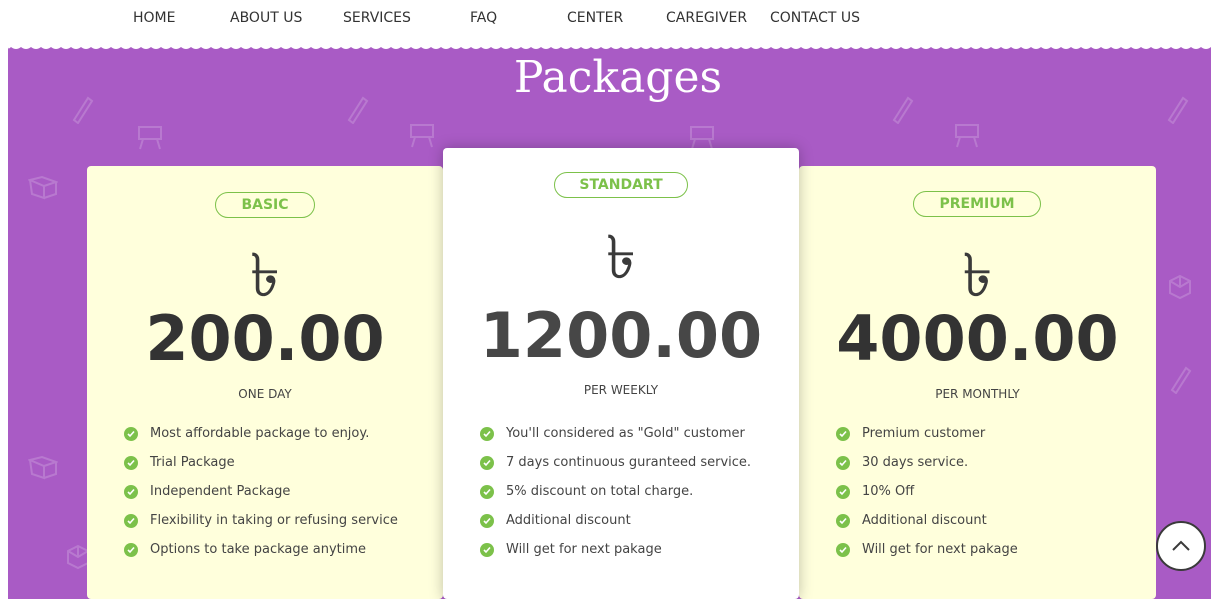  I want to click on feature-text: Trial Package, so click(192, 462).